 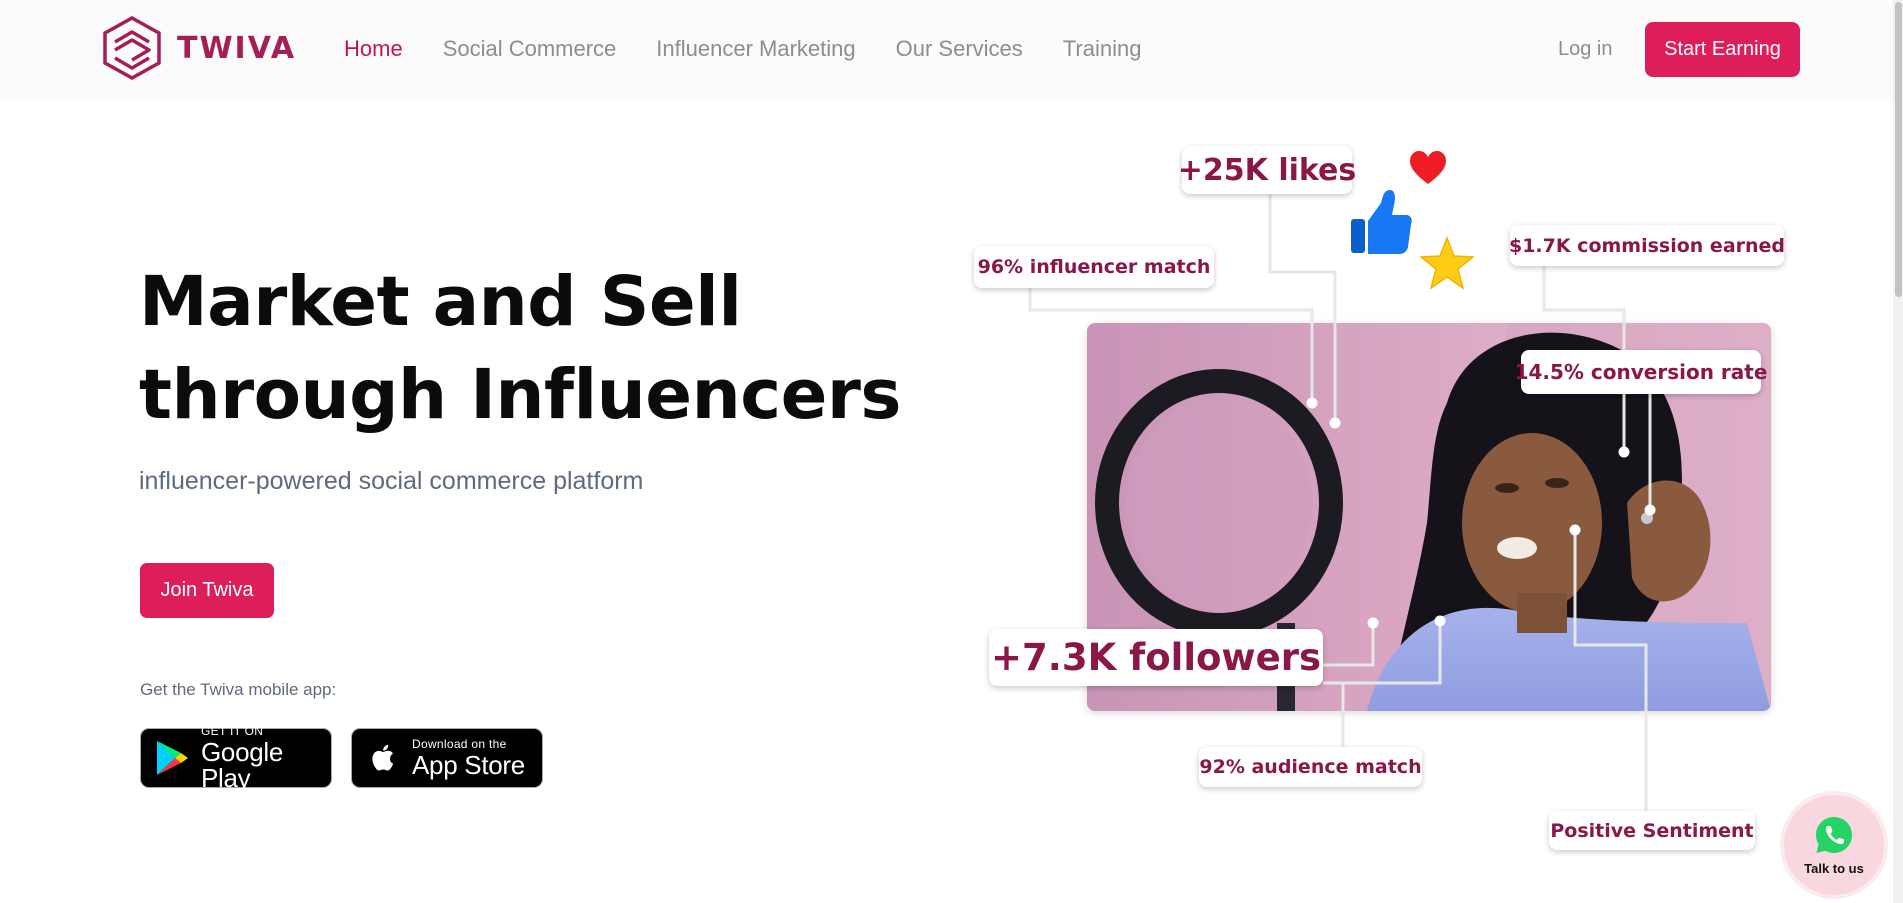 What do you see at coordinates (1641, 372) in the screenshot?
I see `conversion-rate-stat: 14.5% conversion rate` at bounding box center [1641, 372].